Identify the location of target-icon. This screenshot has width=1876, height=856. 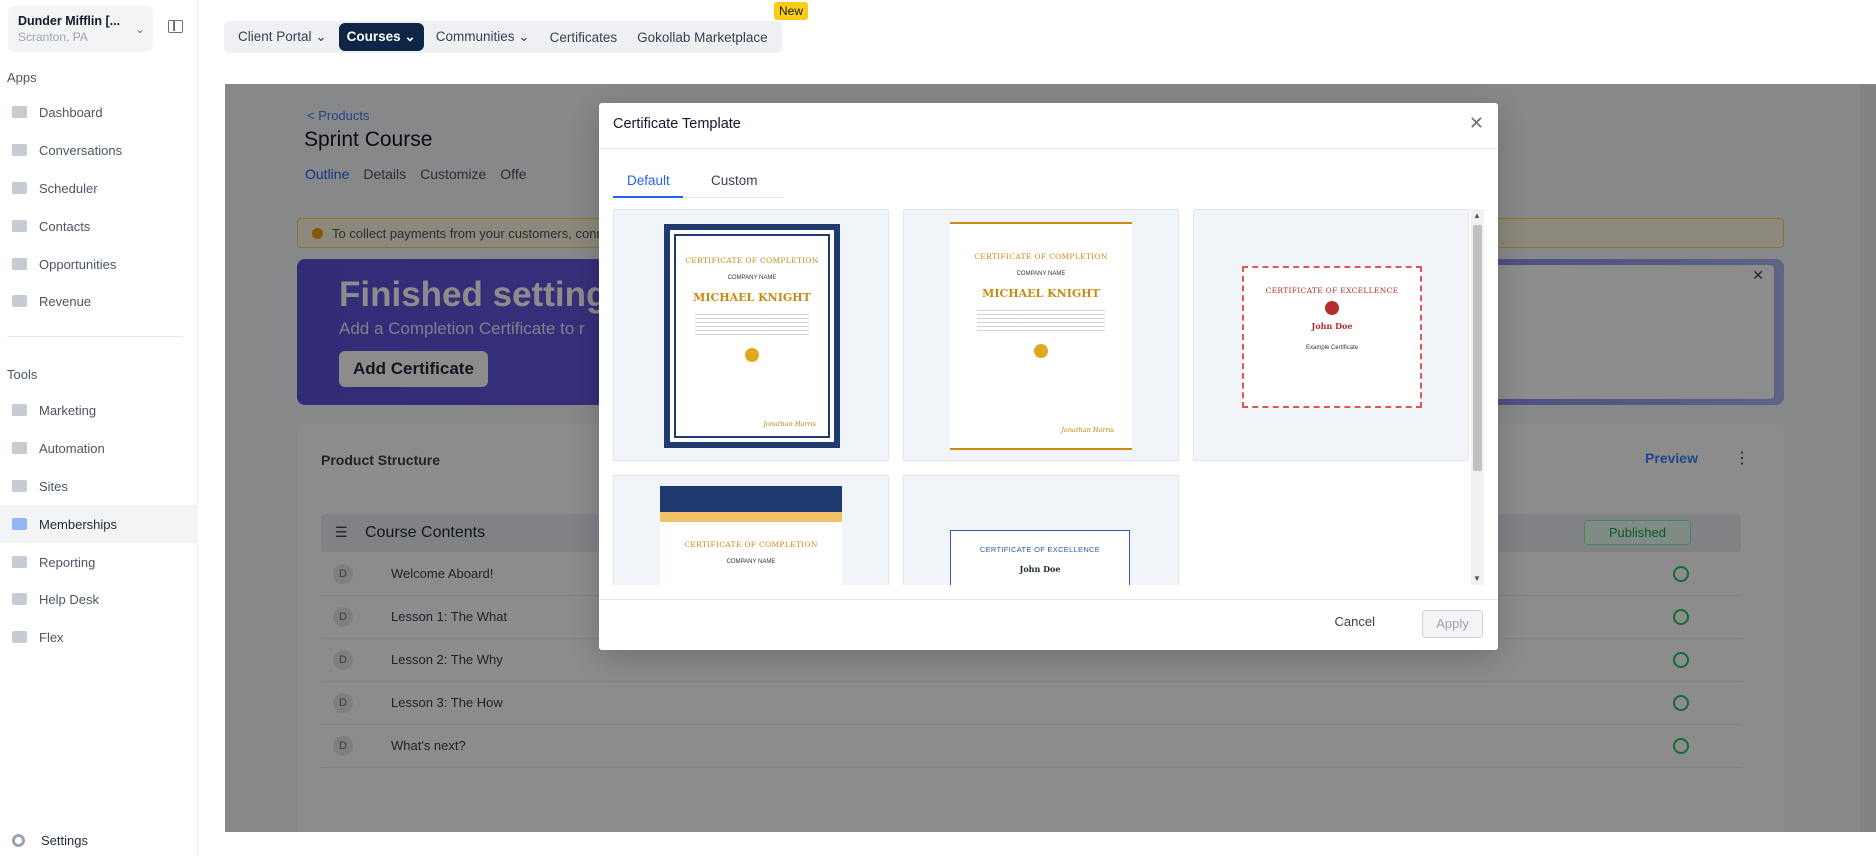
(19, 264).